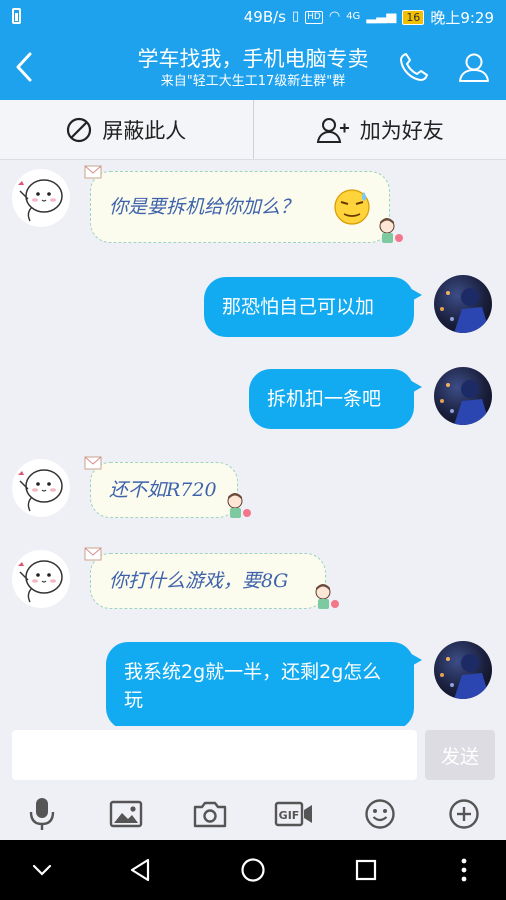 The height and width of the screenshot is (900, 506). I want to click on camera-icon, so click(210, 814).